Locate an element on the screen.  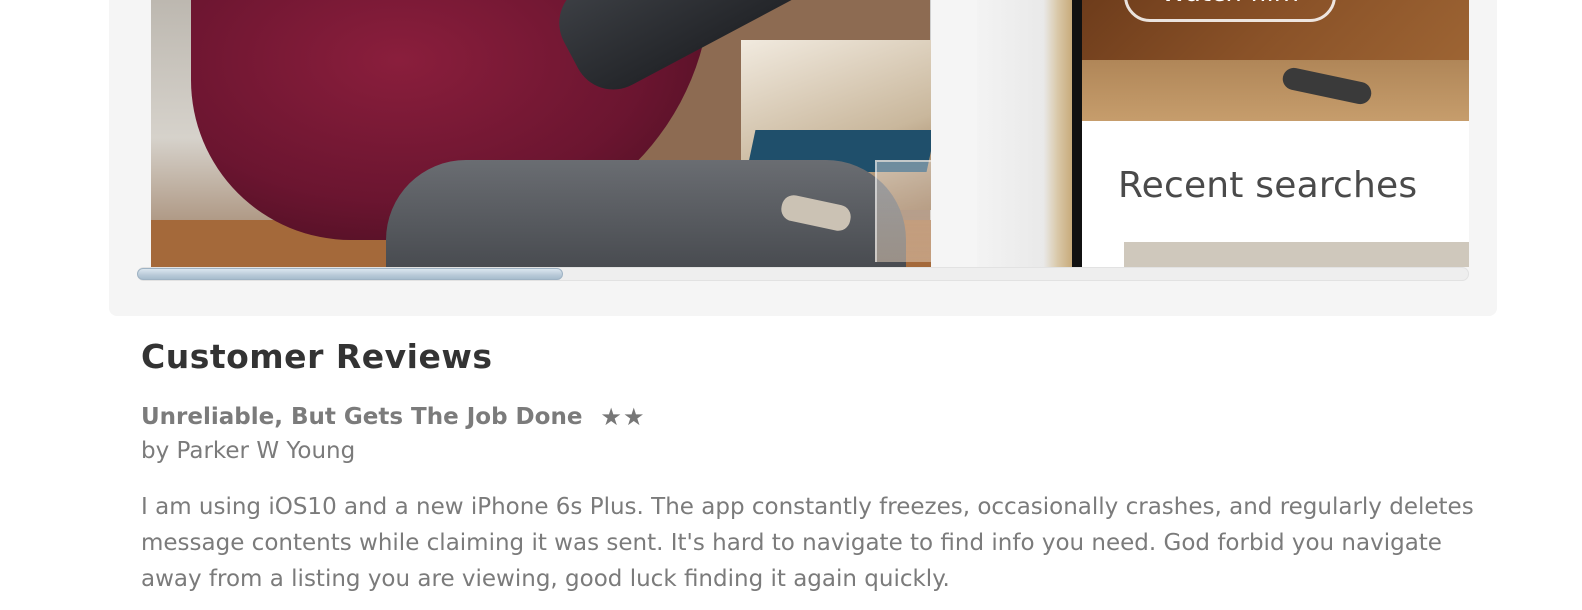
review-title-row: Unreliable, But Gets The Job Done ★★ is located at coordinates (811, 417).